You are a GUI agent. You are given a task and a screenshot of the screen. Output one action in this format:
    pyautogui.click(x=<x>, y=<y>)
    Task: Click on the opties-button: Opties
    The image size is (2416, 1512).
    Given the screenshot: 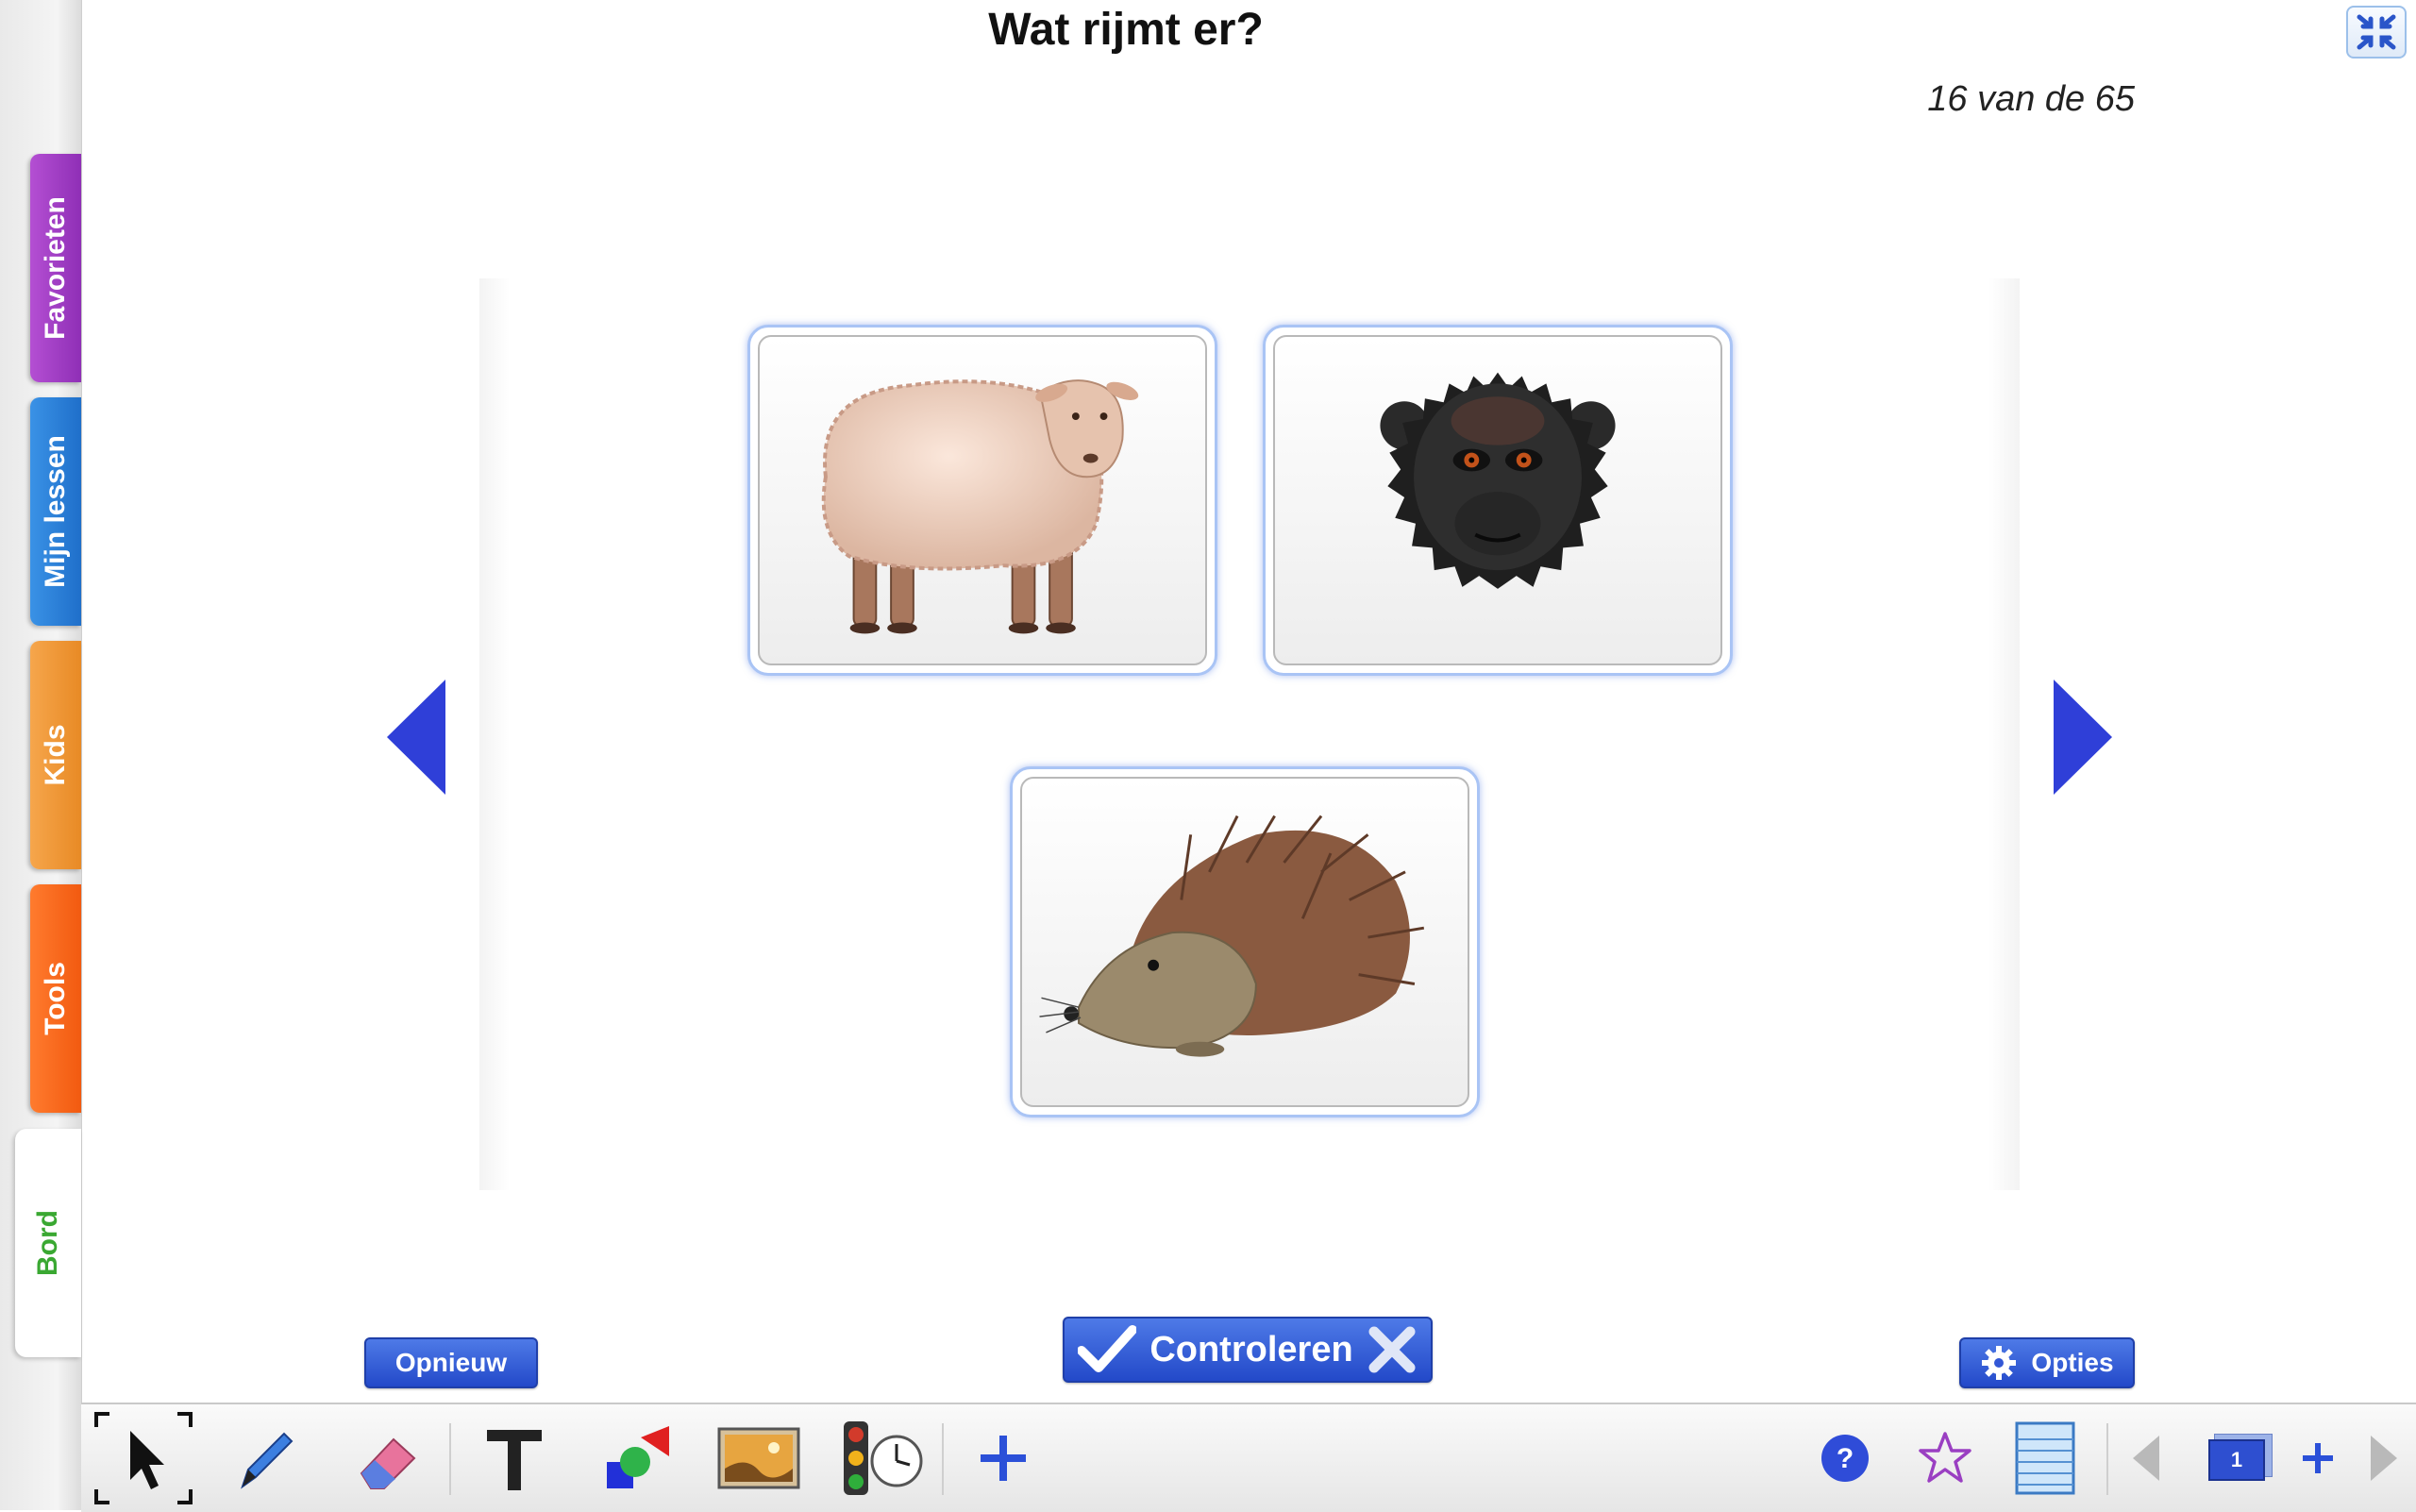 What is the action you would take?
    pyautogui.click(x=2047, y=1362)
    